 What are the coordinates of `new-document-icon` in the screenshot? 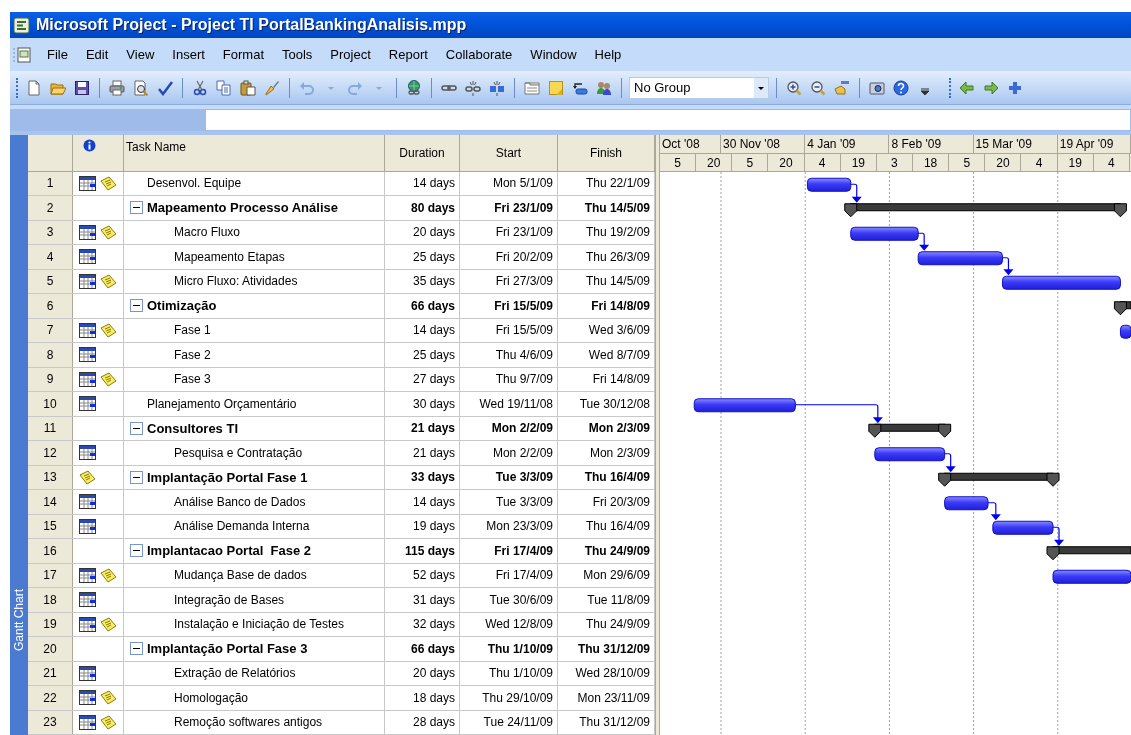 It's located at (34, 87).